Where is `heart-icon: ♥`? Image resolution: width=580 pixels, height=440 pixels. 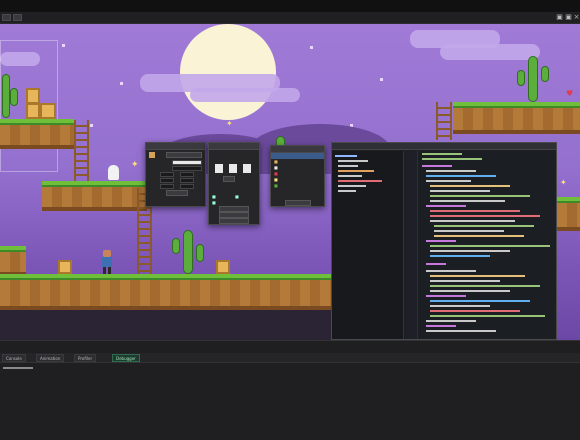 heart-icon: ♥ is located at coordinates (569, 94).